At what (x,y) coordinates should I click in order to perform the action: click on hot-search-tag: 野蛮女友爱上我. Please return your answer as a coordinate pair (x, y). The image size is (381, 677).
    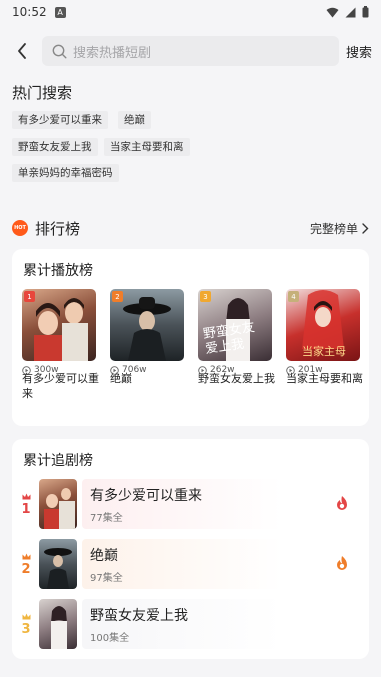
    Looking at the image, I should click on (55, 147).